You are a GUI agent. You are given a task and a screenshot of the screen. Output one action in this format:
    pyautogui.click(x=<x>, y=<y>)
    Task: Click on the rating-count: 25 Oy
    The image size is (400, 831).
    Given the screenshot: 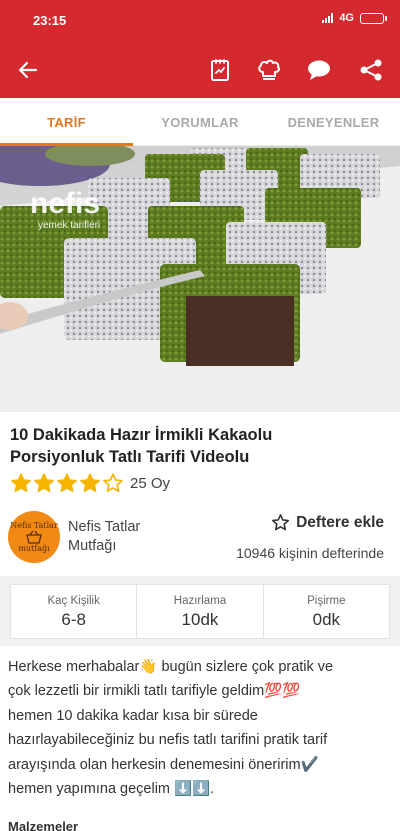 What is the action you would take?
    pyautogui.click(x=150, y=483)
    